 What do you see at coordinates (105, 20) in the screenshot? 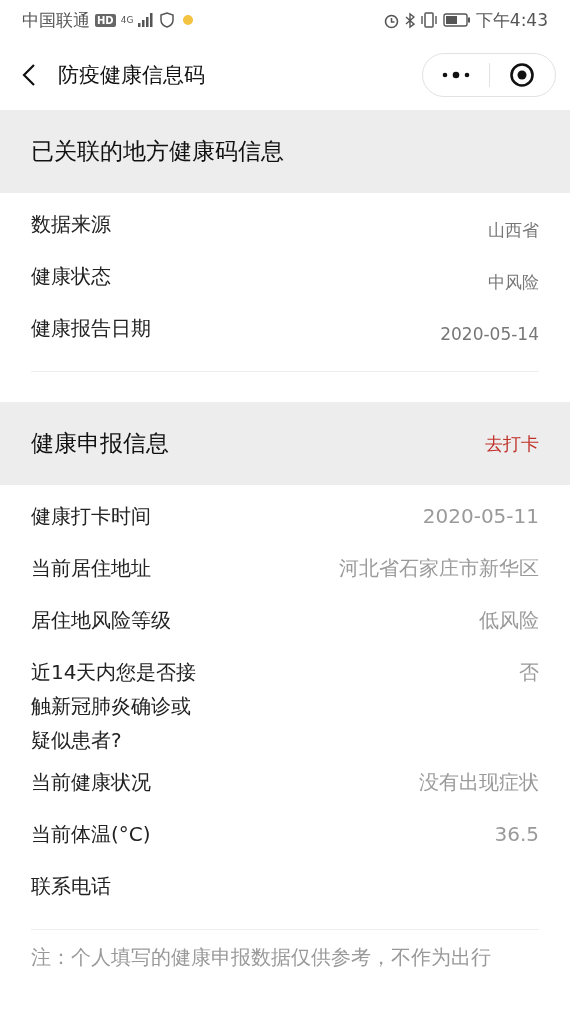
I see `network-badge: HD` at bounding box center [105, 20].